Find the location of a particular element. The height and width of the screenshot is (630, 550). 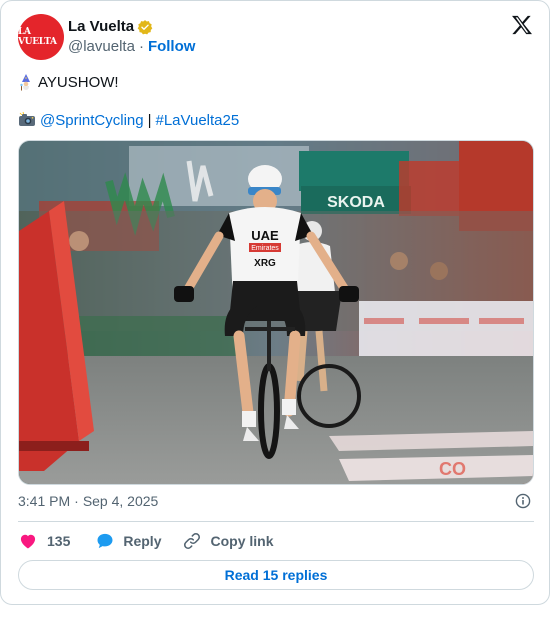

hashtag-link: #LaVuelta25 is located at coordinates (198, 120).